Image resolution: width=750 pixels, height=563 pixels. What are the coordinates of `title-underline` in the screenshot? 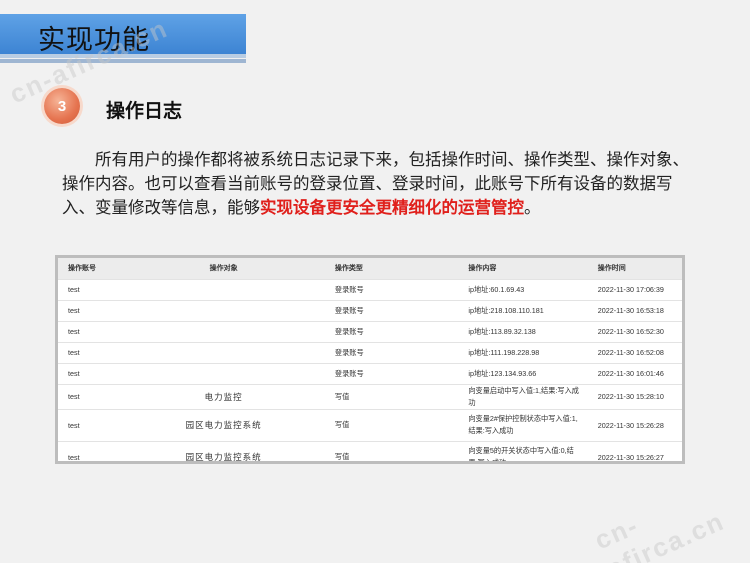 It's located at (123, 61).